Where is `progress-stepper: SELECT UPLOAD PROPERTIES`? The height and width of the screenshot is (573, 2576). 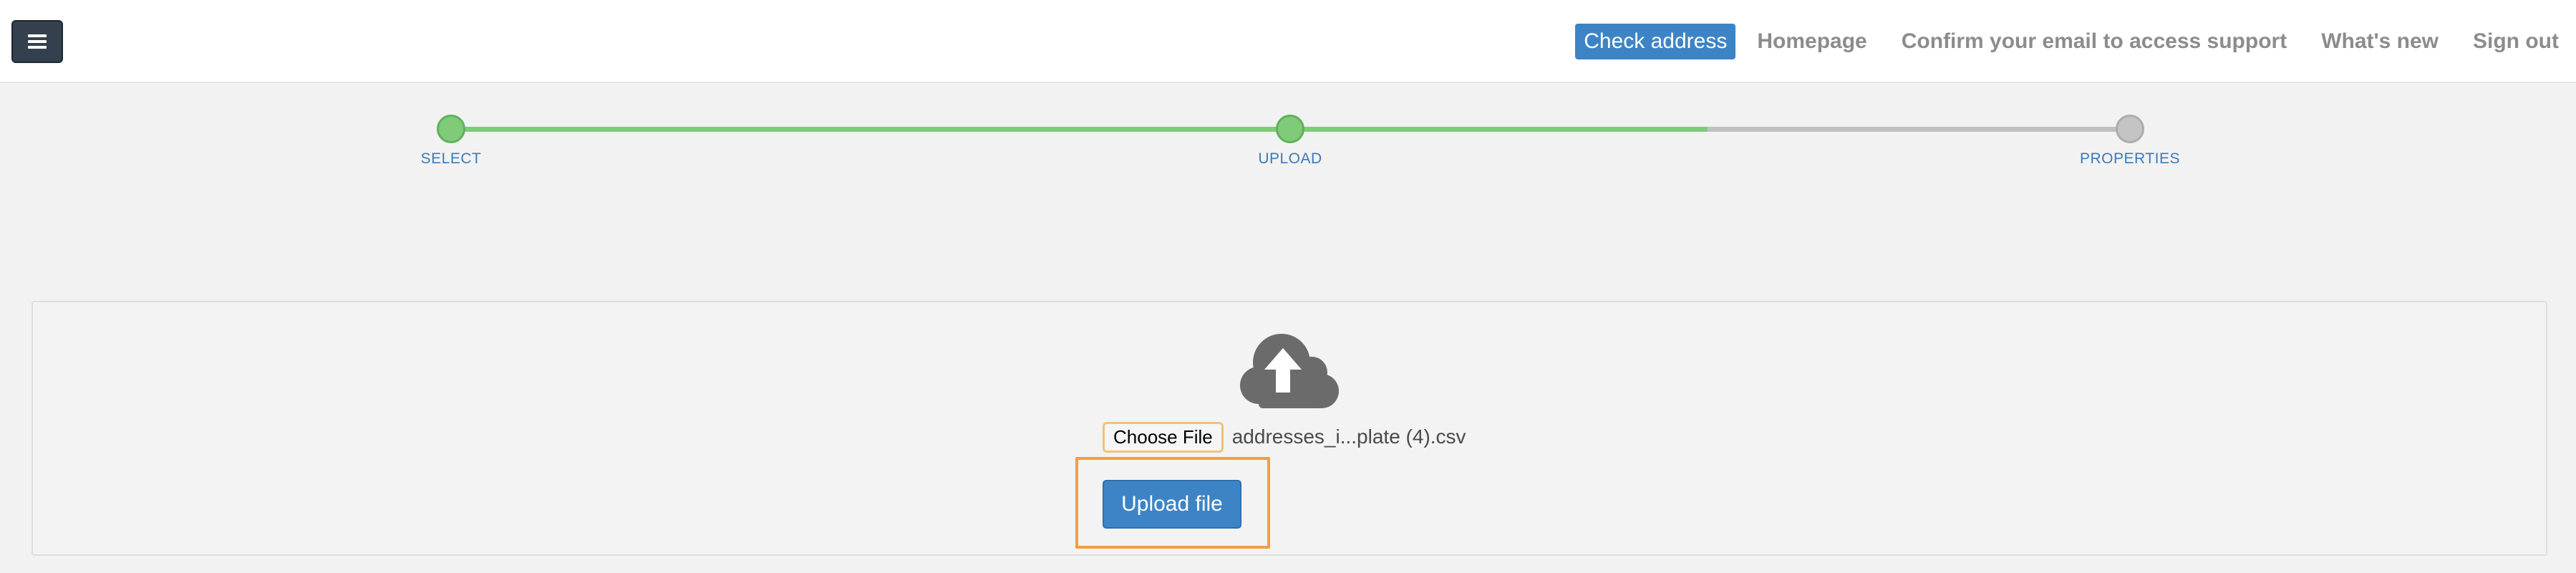
progress-stepper: SELECT UPLOAD PROPERTIES is located at coordinates (1288, 143).